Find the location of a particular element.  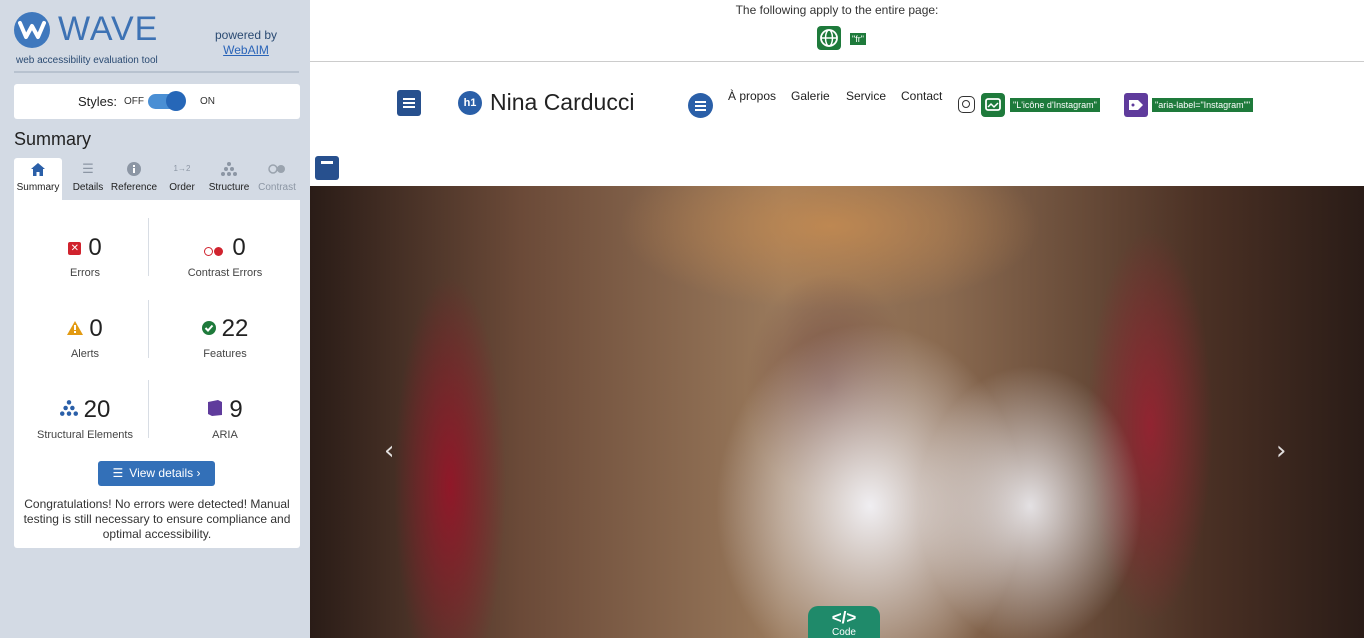

tab-contrast: Contrast is located at coordinates (277, 179).